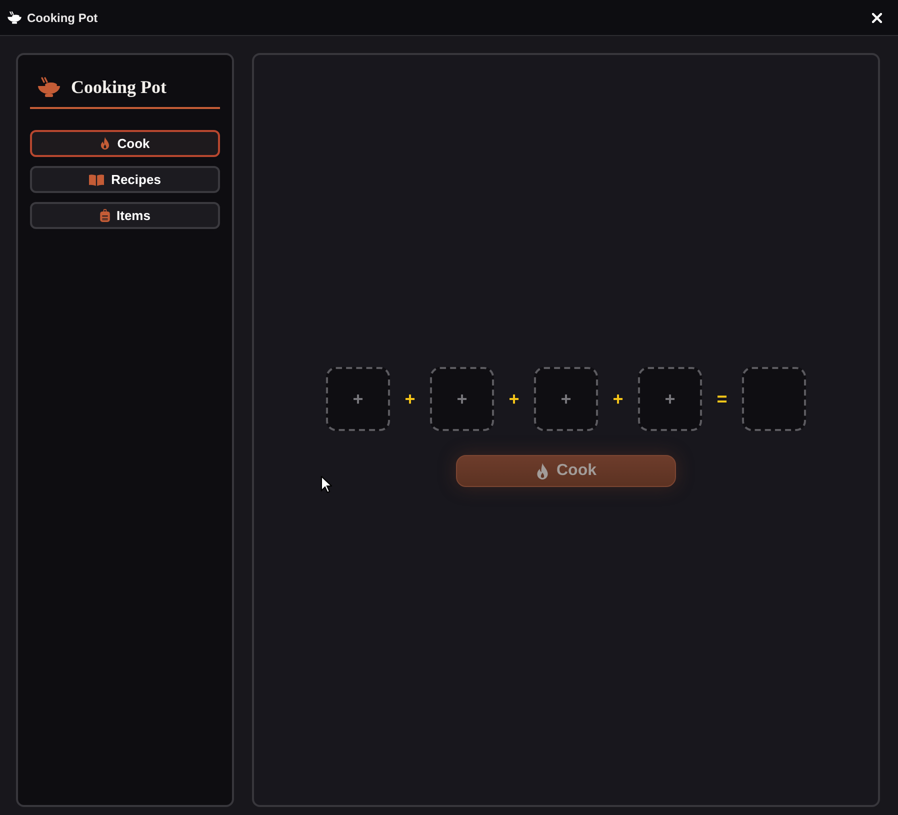  I want to click on close-icon, so click(877, 17).